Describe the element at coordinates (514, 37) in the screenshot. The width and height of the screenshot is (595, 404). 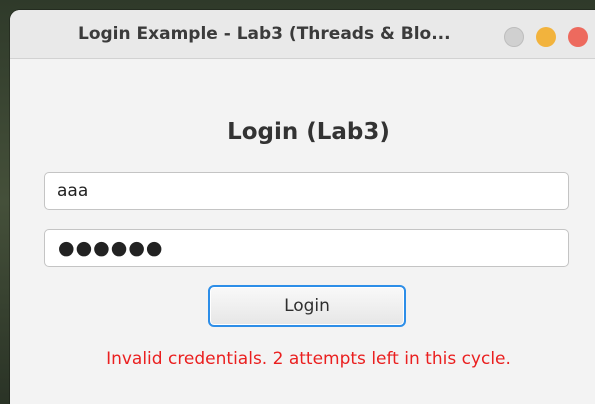
I see `window-button-gray` at that location.